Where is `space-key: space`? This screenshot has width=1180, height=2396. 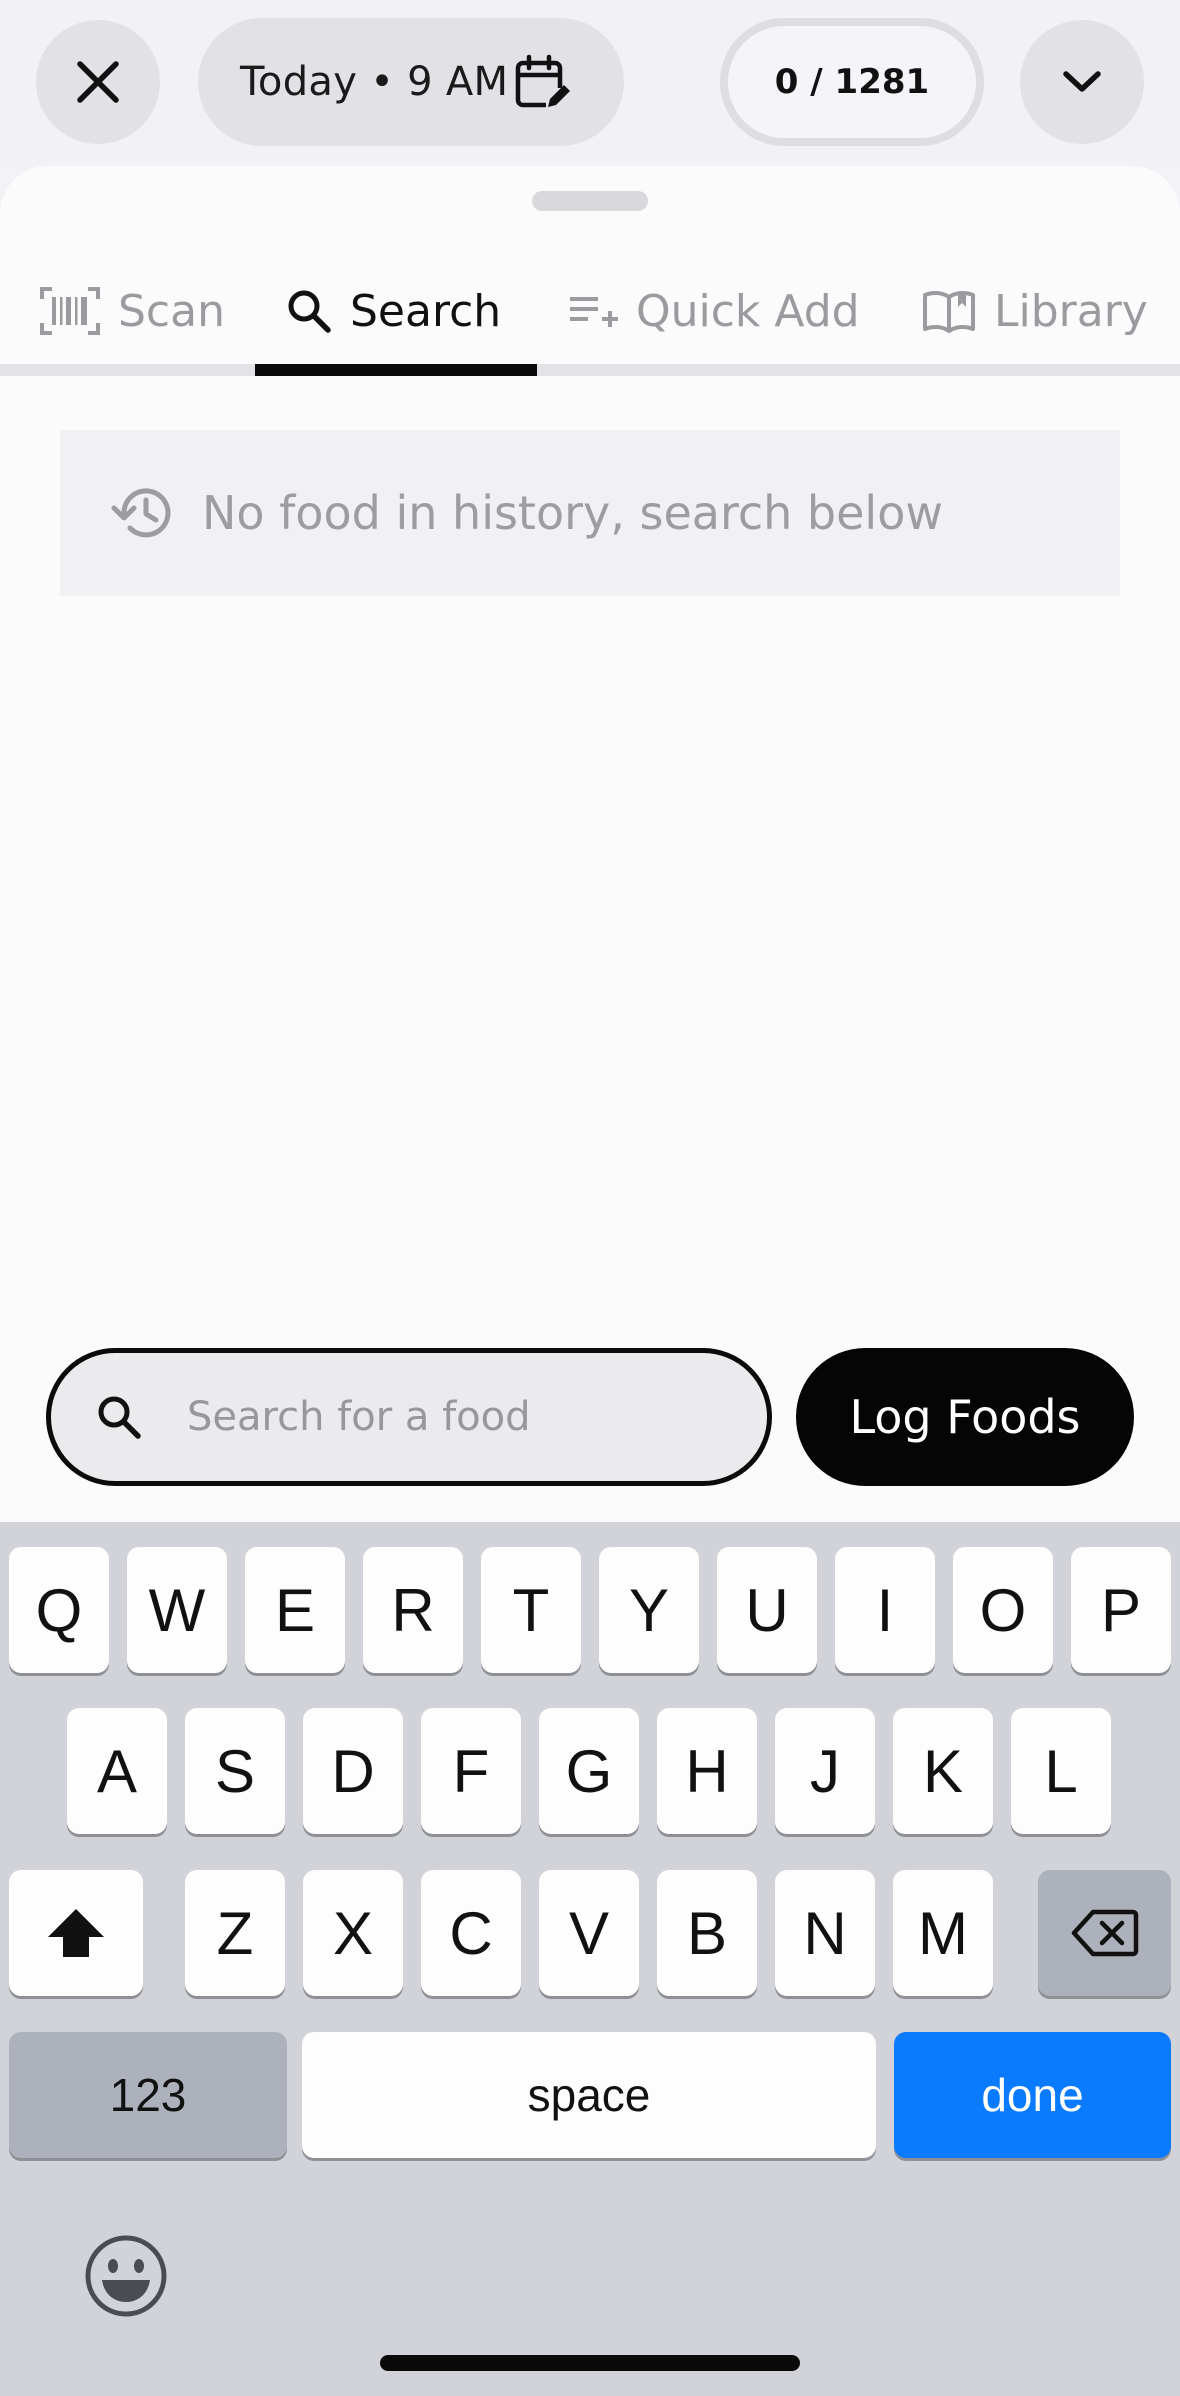 space-key: space is located at coordinates (589, 2095).